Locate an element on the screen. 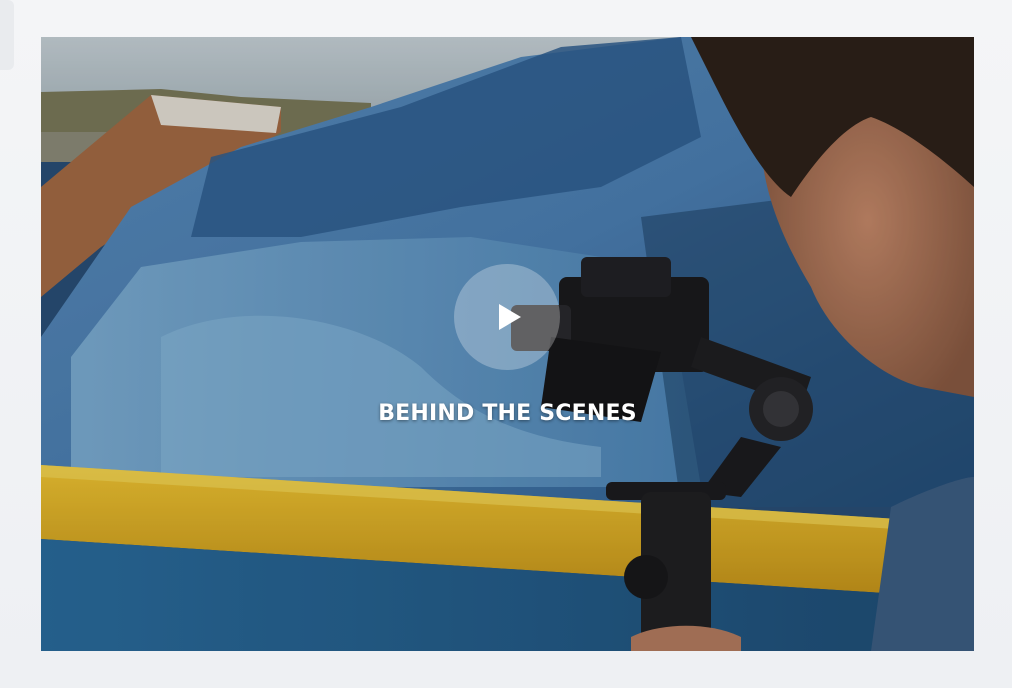  video-title: BEHIND THE SCENES is located at coordinates (507, 413).